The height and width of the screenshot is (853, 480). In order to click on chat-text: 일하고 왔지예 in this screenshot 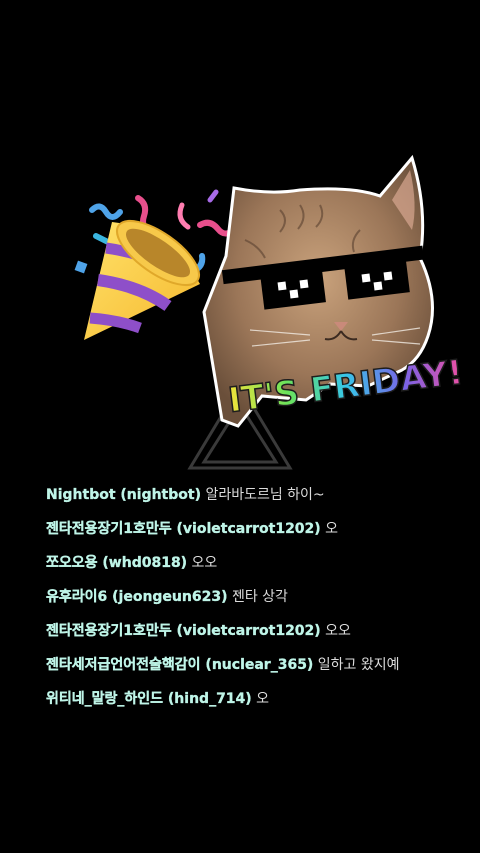, I will do `click(358, 665)`.